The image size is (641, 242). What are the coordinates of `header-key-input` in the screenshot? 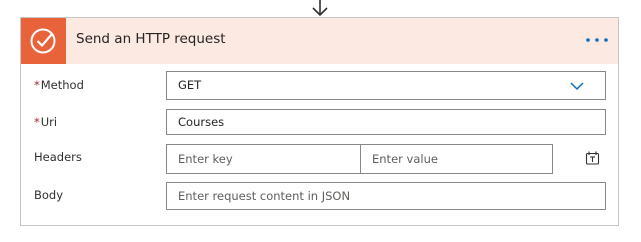 It's located at (263, 159).